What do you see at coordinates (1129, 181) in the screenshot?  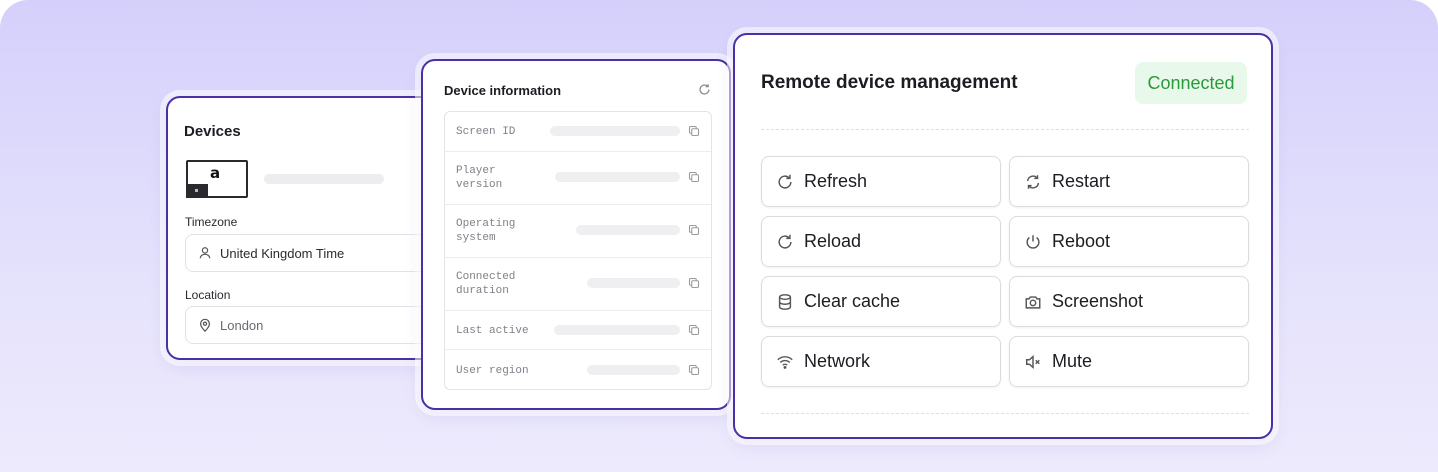 I see `restart-button: Restart` at bounding box center [1129, 181].